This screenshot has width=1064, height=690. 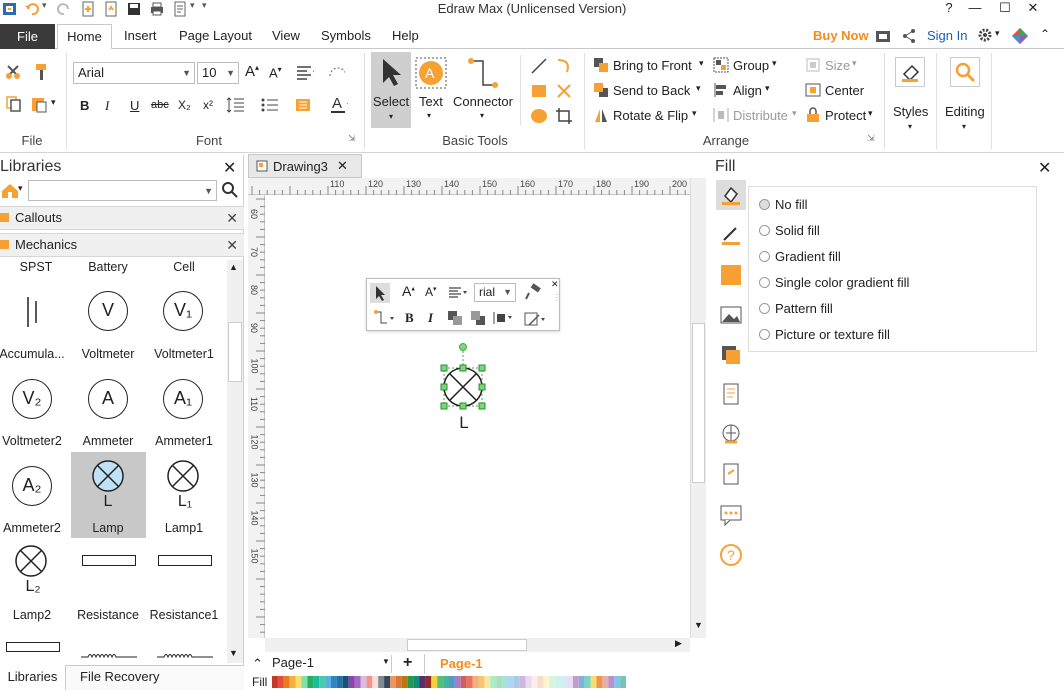 What do you see at coordinates (32, 399) in the screenshot?
I see `voltmeter2-symbol: V₂` at bounding box center [32, 399].